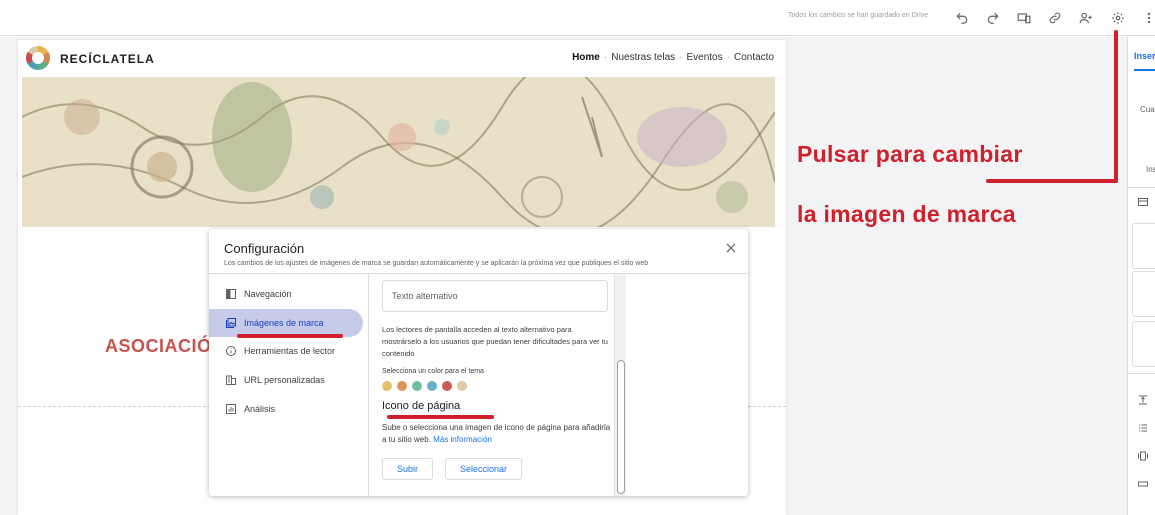  I want to click on link-icon, so click(1055, 18).